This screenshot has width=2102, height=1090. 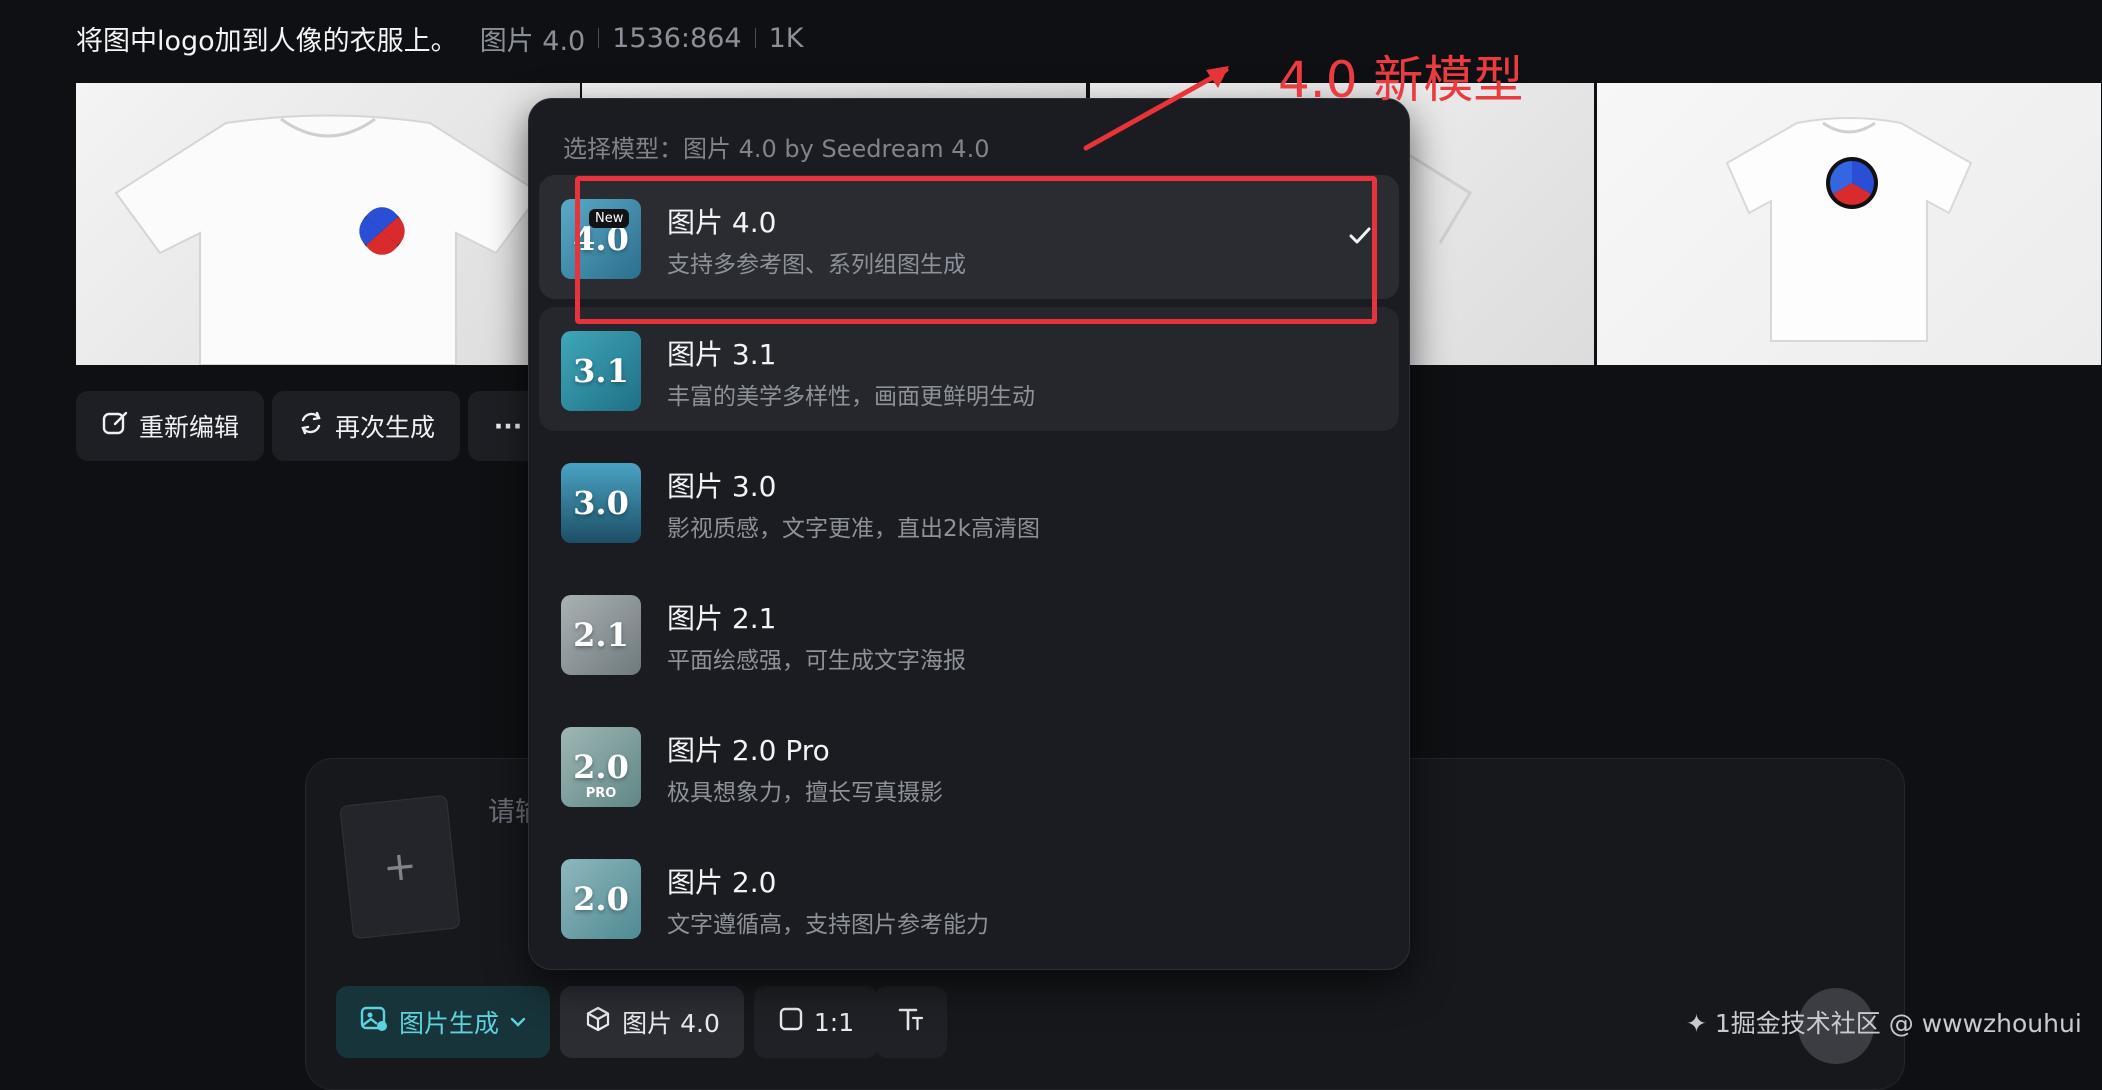 What do you see at coordinates (776, 149) in the screenshot?
I see `dropdown-title: 选择模型：图片 4.0 by Seedream 4.0` at bounding box center [776, 149].